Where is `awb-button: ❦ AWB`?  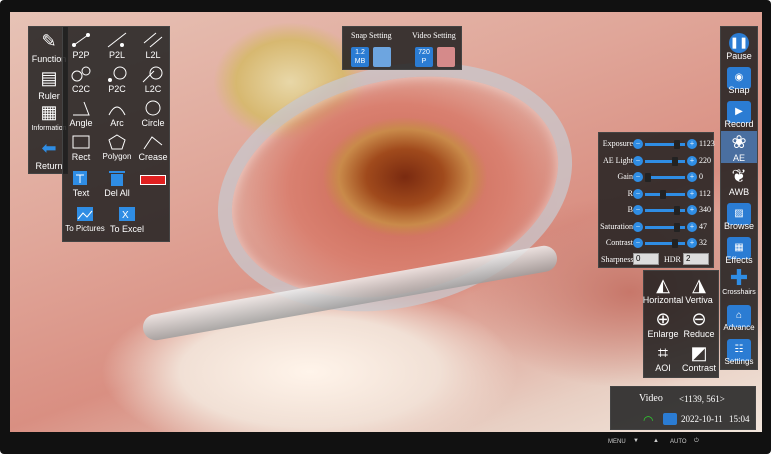 awb-button: ❦ AWB is located at coordinates (739, 181).